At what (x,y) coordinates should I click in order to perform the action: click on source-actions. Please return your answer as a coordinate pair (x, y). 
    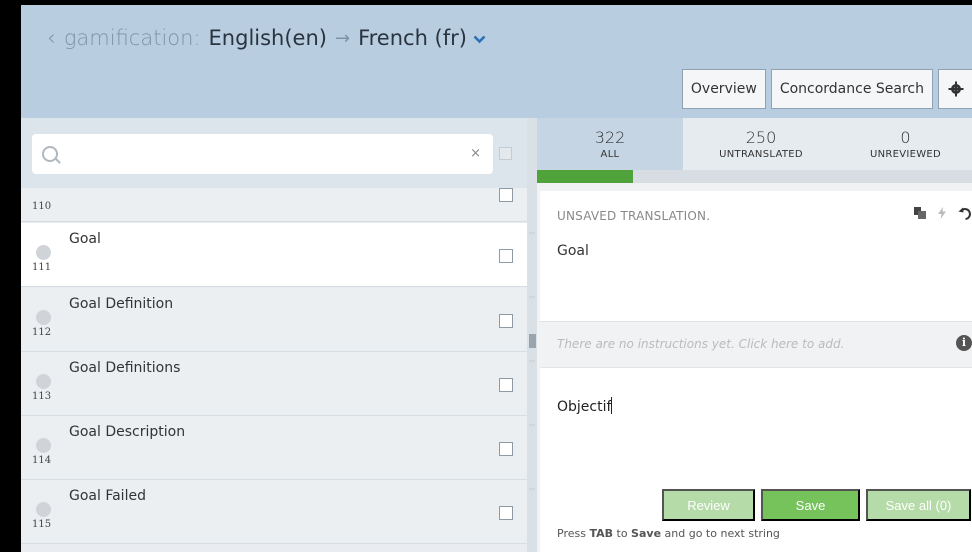
    Looking at the image, I should click on (943, 216).